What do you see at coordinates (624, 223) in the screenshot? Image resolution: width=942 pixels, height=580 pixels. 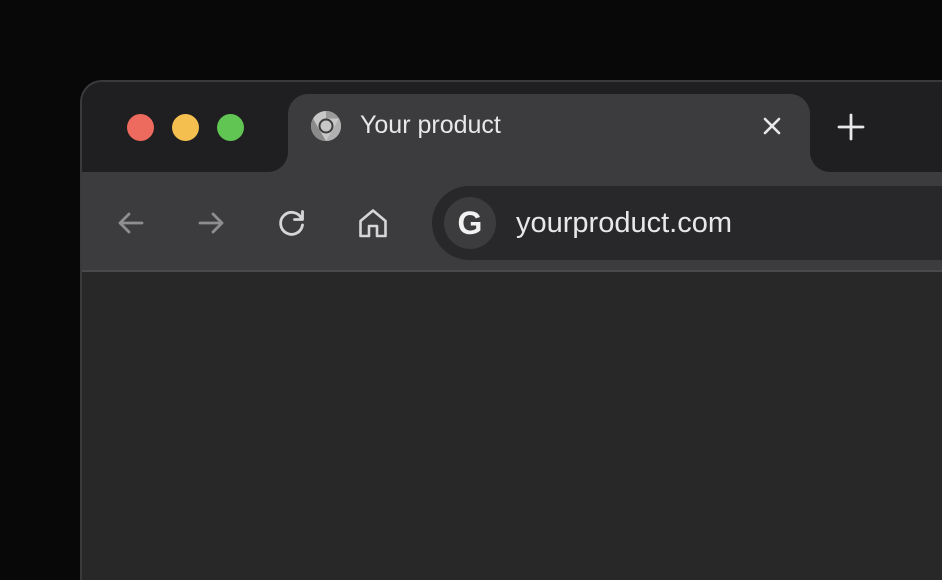 I see `url-text: yourproduct.com` at bounding box center [624, 223].